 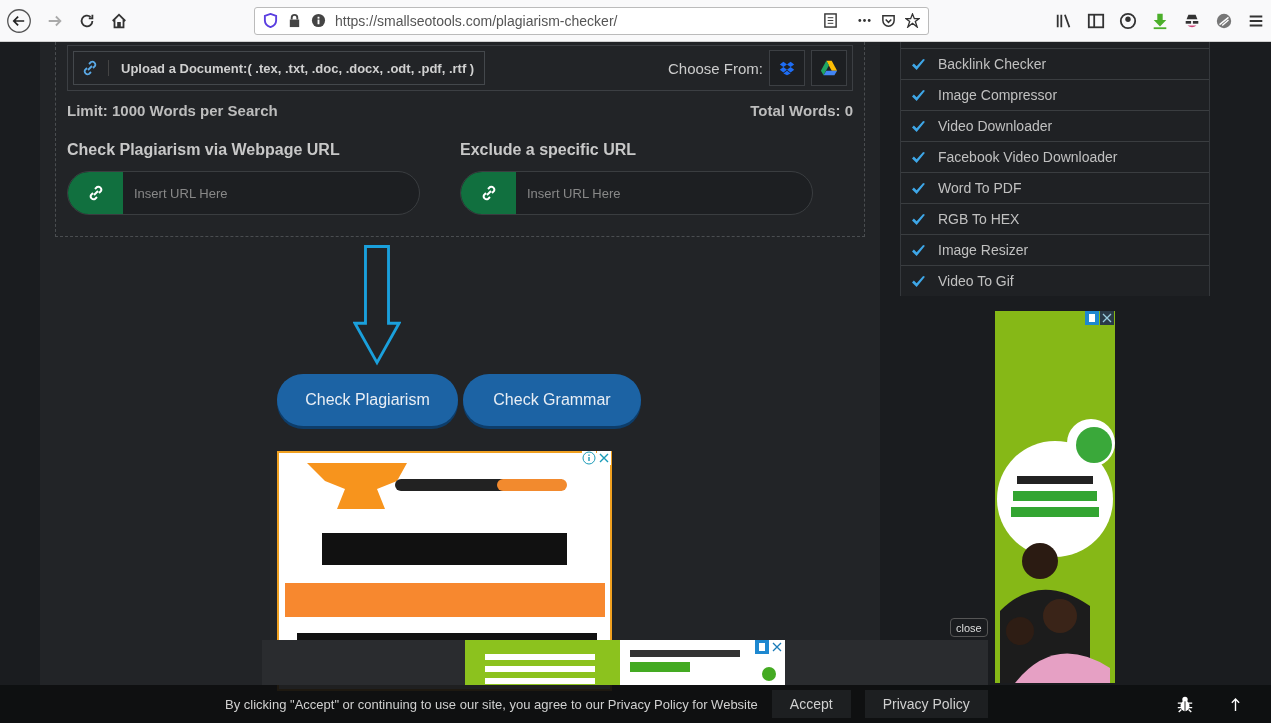 I want to click on sidebar-item: Image Resizer, so click(x=1055, y=250).